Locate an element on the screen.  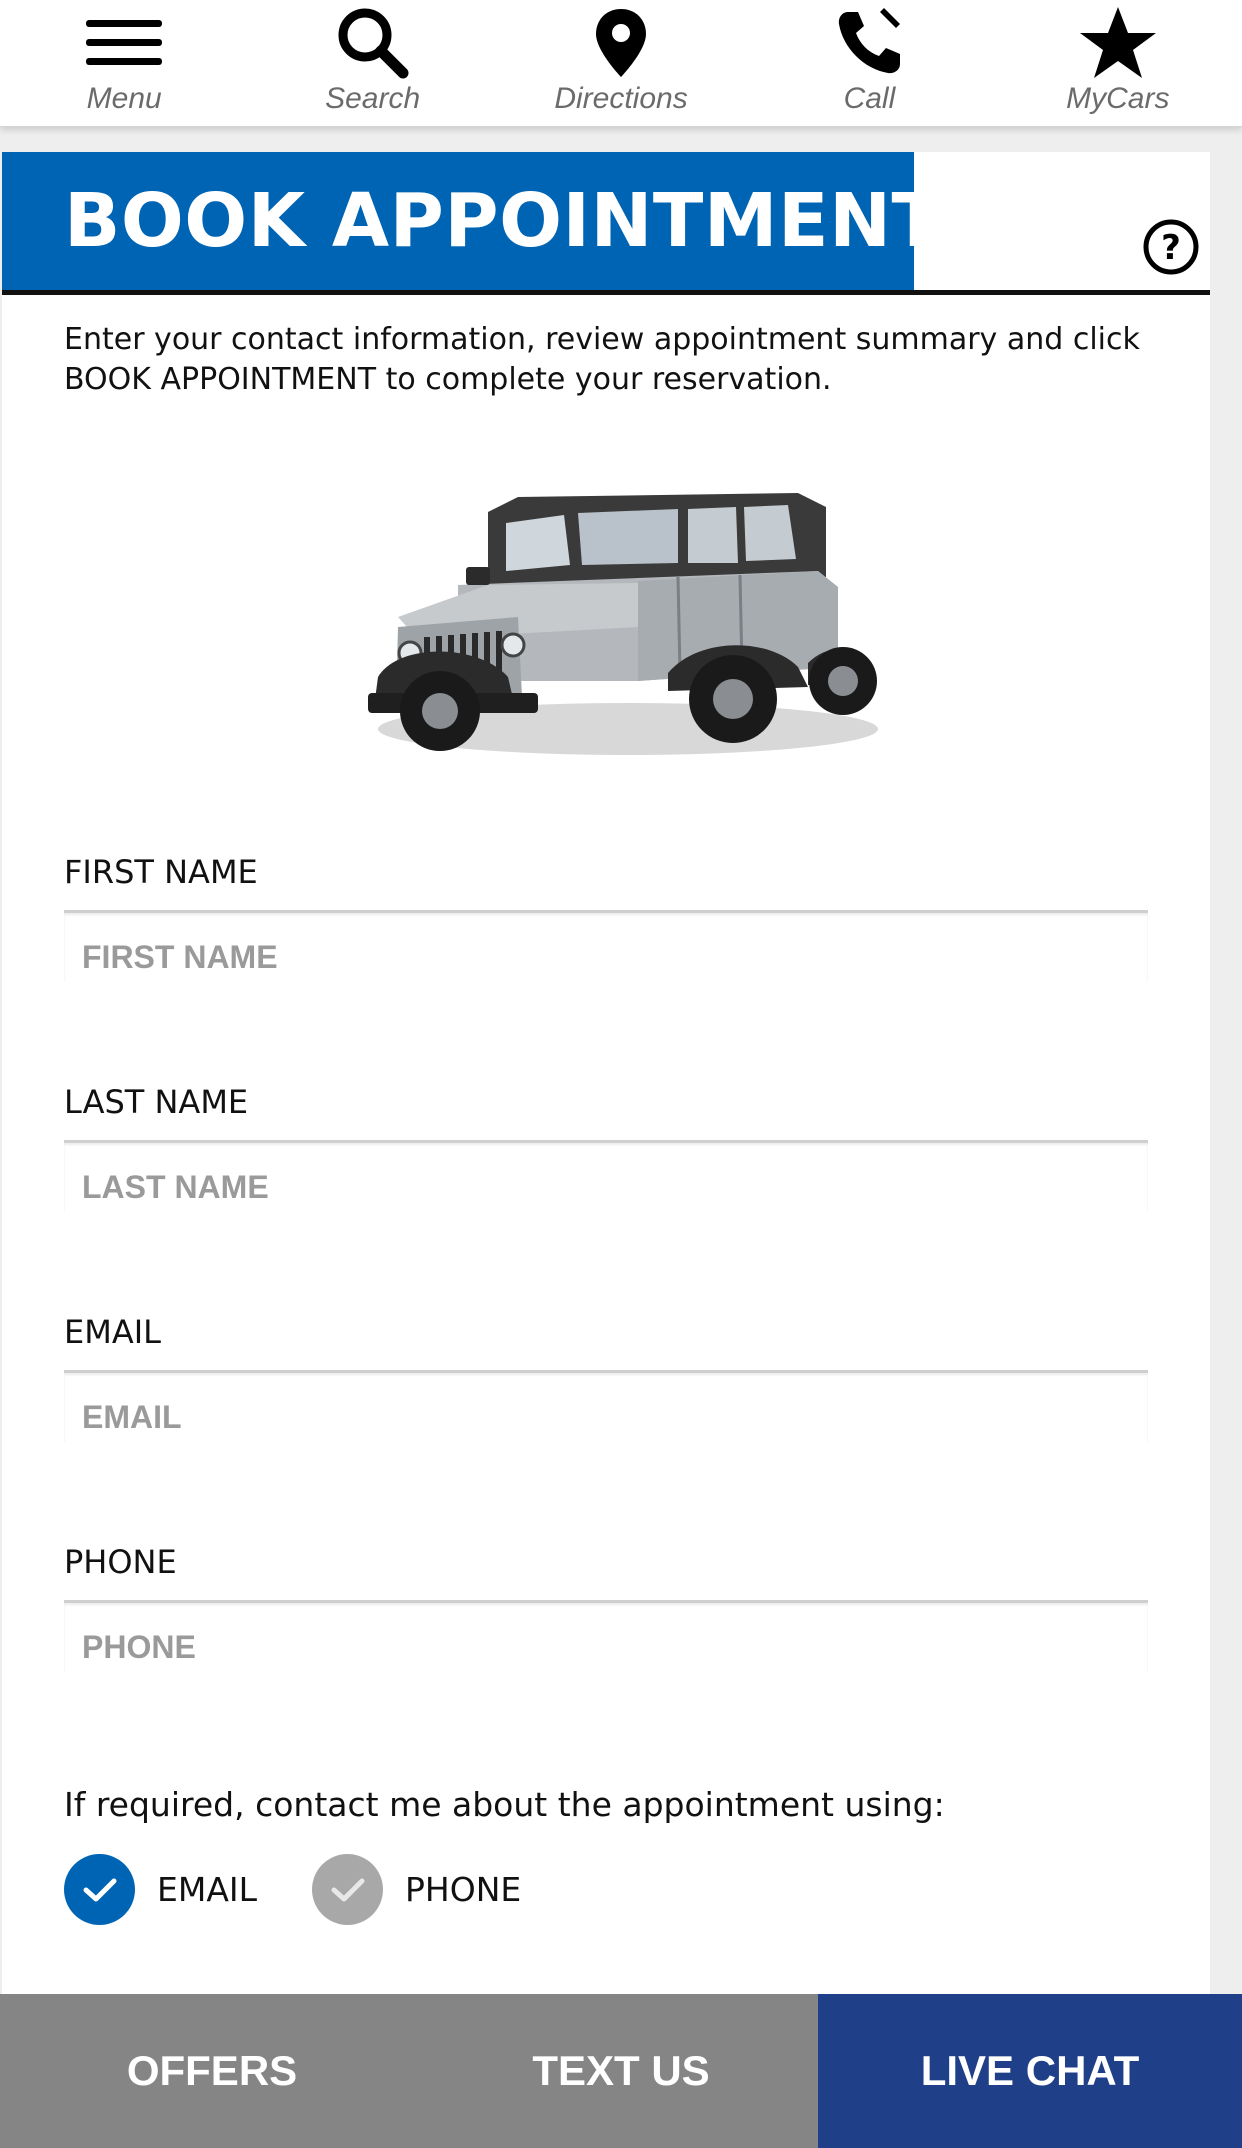
phone-group: PHONE is located at coordinates (607, 1609).